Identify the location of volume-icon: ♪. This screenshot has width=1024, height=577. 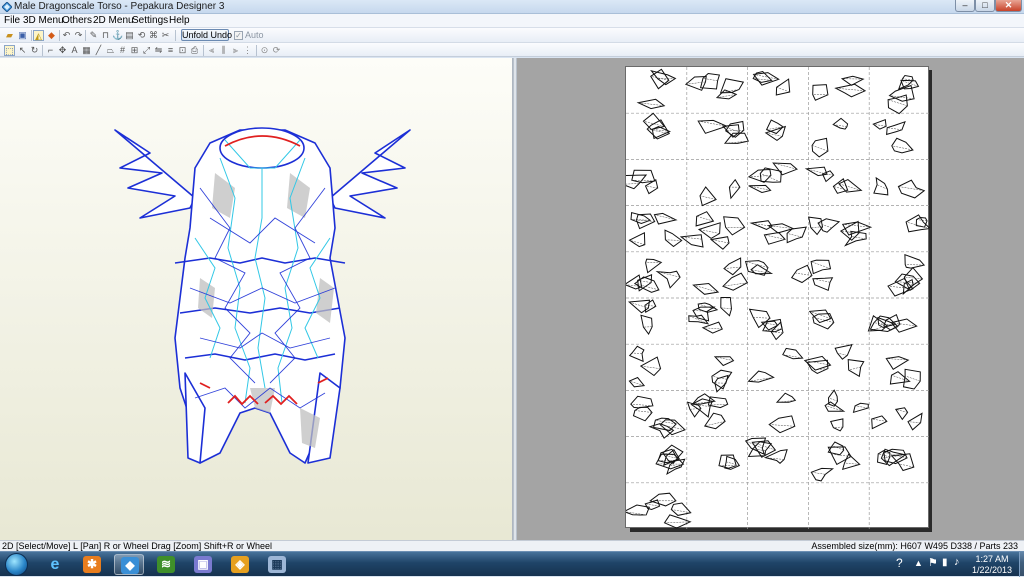
(957, 562).